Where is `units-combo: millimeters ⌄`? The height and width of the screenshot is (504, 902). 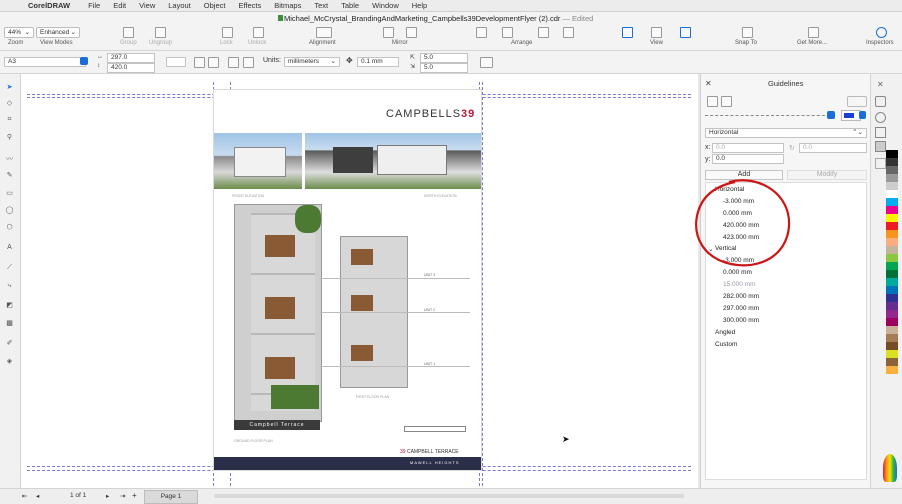 units-combo: millimeters ⌄ is located at coordinates (312, 62).